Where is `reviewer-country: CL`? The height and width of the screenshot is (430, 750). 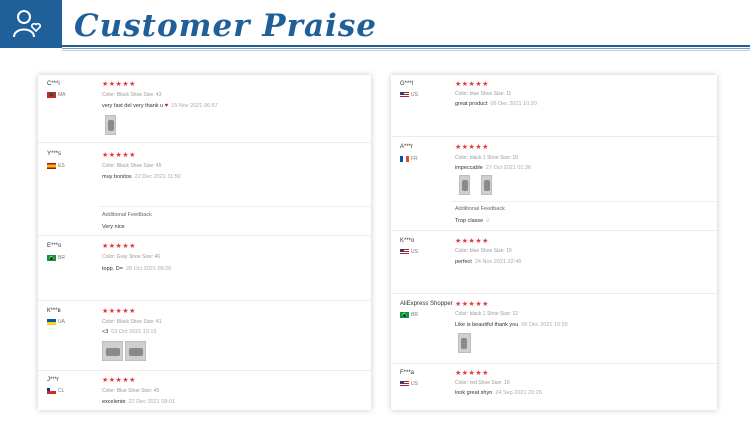
reviewer-country: CL is located at coordinates (55, 391).